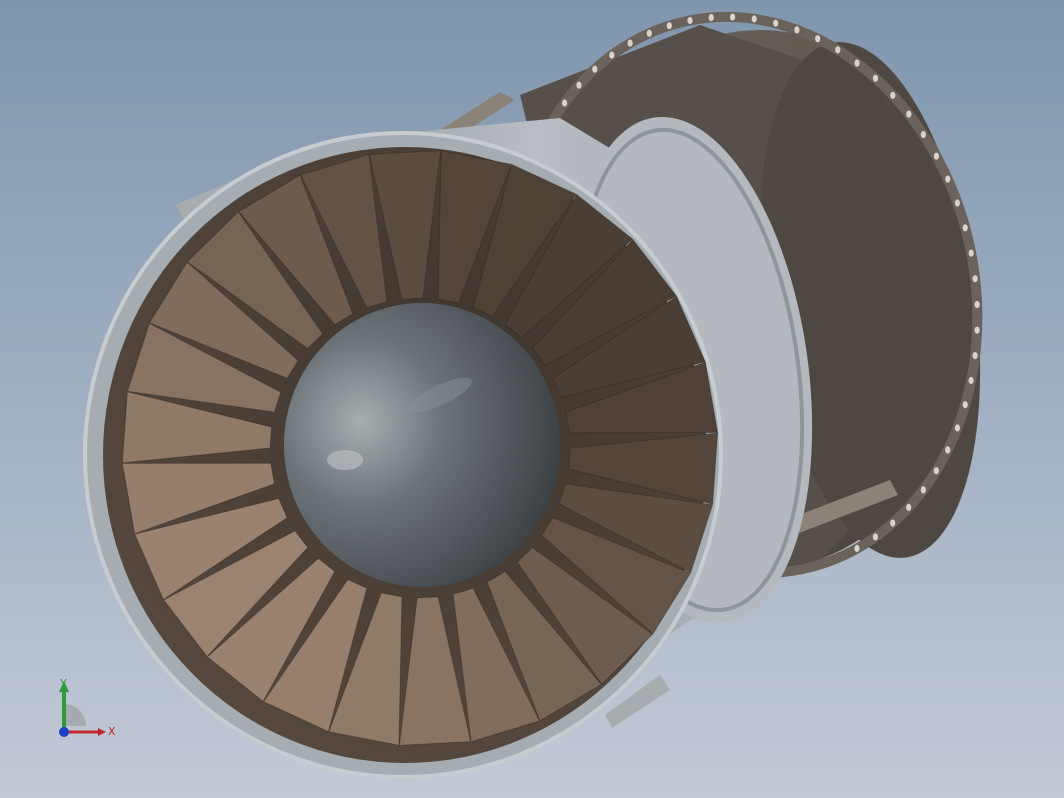 The width and height of the screenshot is (1064, 798). Describe the element at coordinates (64, 732) in the screenshot. I see `z-axis-dot` at that location.